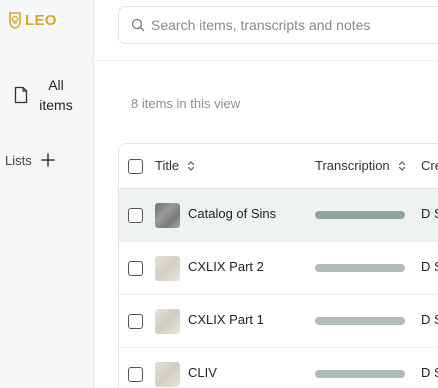 The height and width of the screenshot is (388, 438). What do you see at coordinates (18, 160) in the screenshot?
I see `lists-label: Lists` at bounding box center [18, 160].